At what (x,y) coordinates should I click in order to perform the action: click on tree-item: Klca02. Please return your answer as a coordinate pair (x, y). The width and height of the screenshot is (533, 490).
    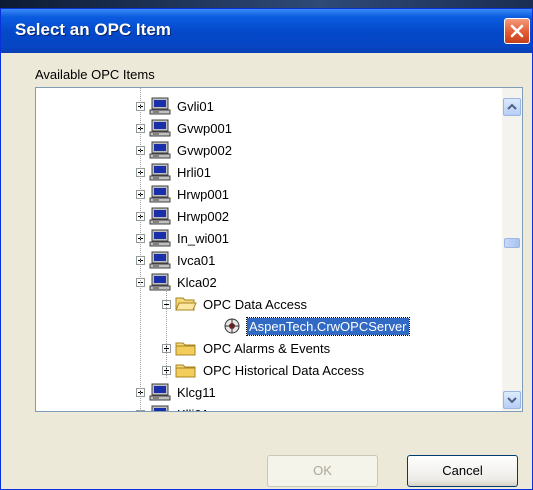
    Looking at the image, I should click on (177, 282).